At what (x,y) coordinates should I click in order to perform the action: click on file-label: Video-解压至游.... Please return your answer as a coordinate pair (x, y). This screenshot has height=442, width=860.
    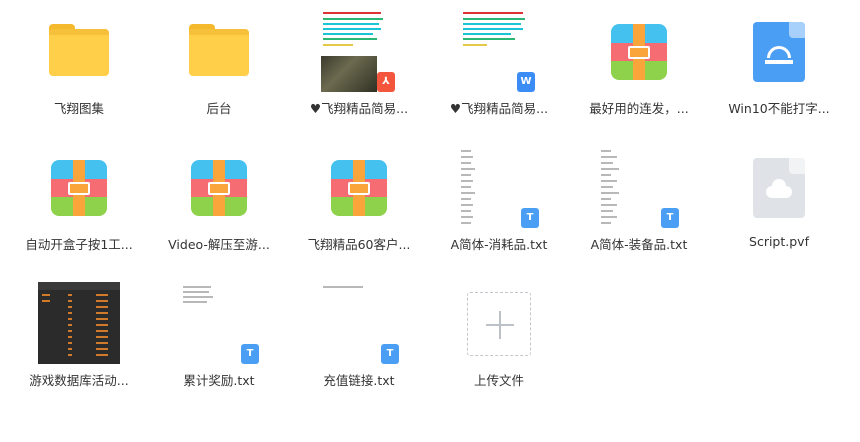
    Looking at the image, I should click on (219, 244).